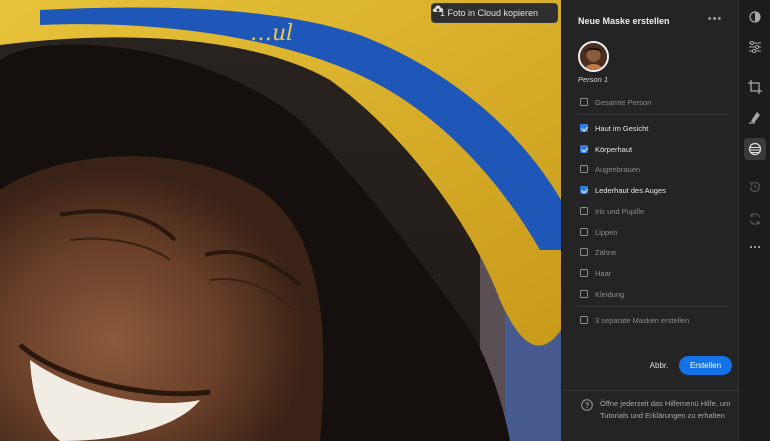 The width and height of the screenshot is (770, 441). I want to click on cancel-button: Abbr., so click(659, 365).